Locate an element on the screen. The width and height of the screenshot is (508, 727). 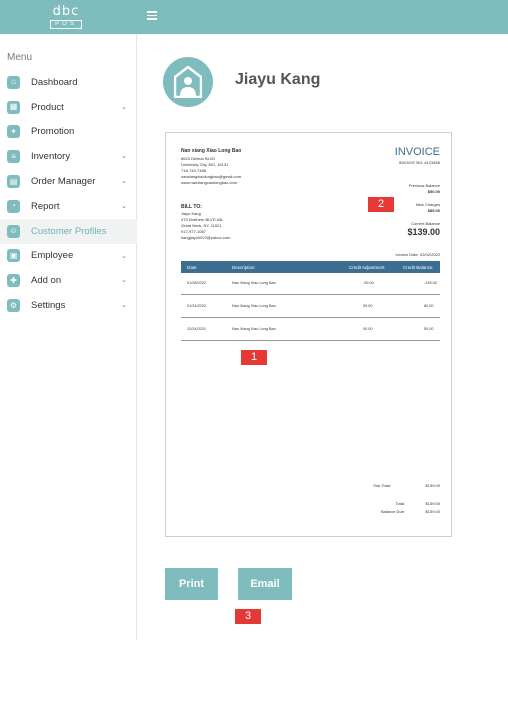
balance-due: $139.00 is located at coordinates (432, 511).